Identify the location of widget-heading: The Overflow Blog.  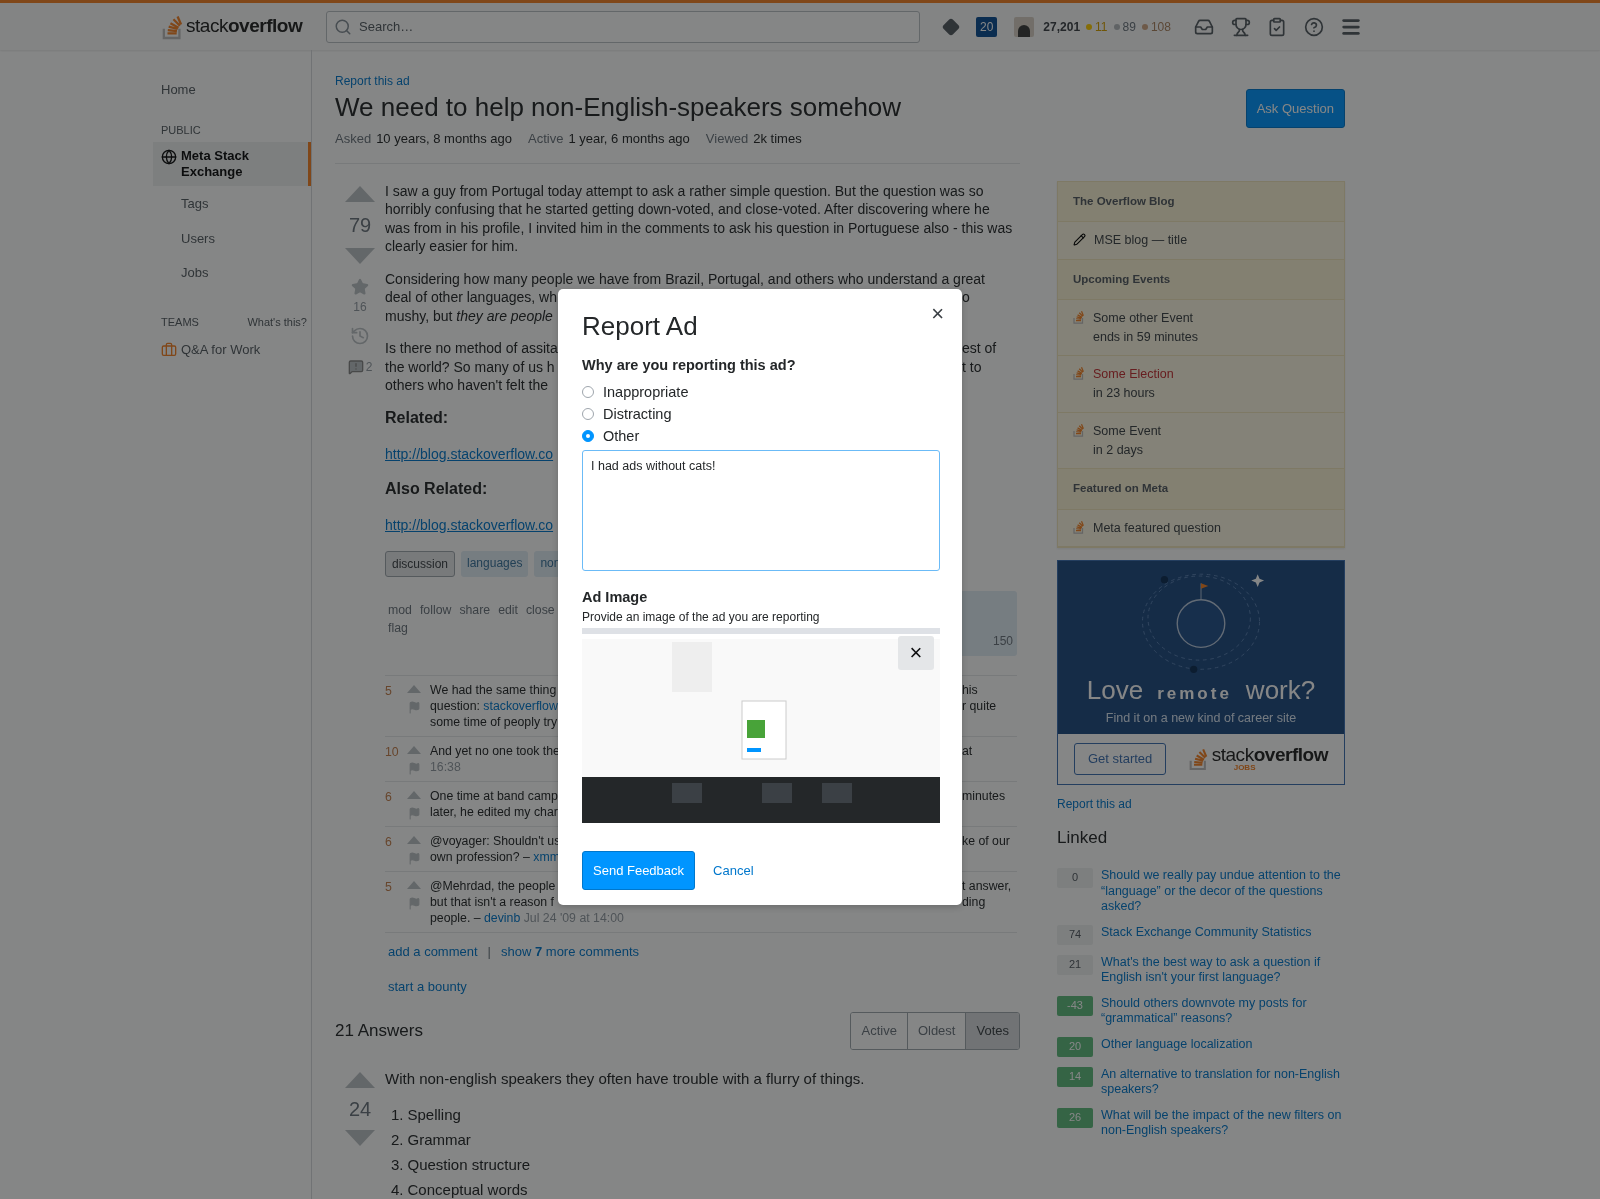
(1201, 201).